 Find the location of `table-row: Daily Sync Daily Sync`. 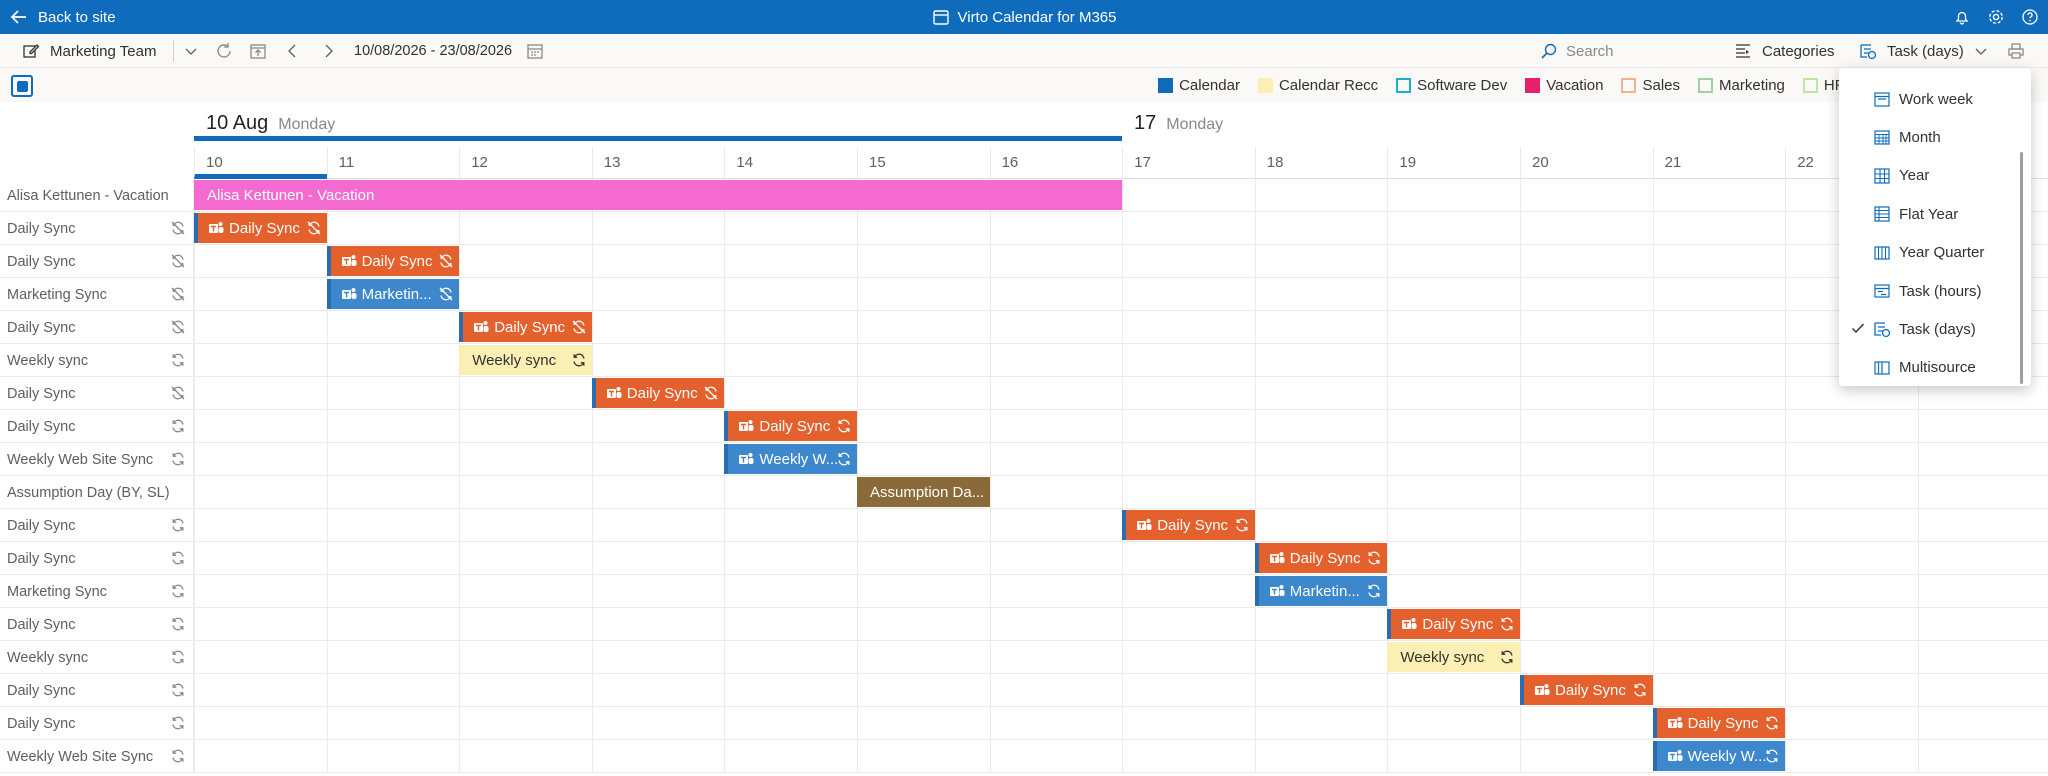

table-row: Daily Sync Daily Sync is located at coordinates (1024, 228).